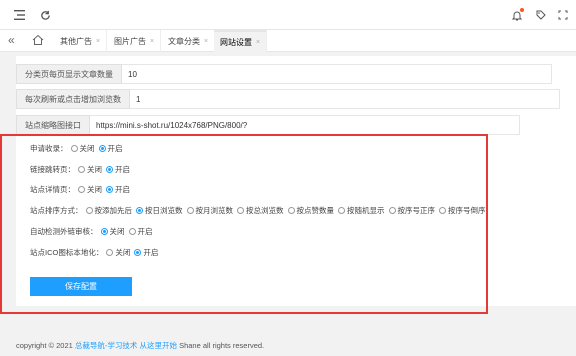 The height and width of the screenshot is (356, 576). What do you see at coordinates (345, 99) in the screenshot?
I see `view-increment-input: 1` at bounding box center [345, 99].